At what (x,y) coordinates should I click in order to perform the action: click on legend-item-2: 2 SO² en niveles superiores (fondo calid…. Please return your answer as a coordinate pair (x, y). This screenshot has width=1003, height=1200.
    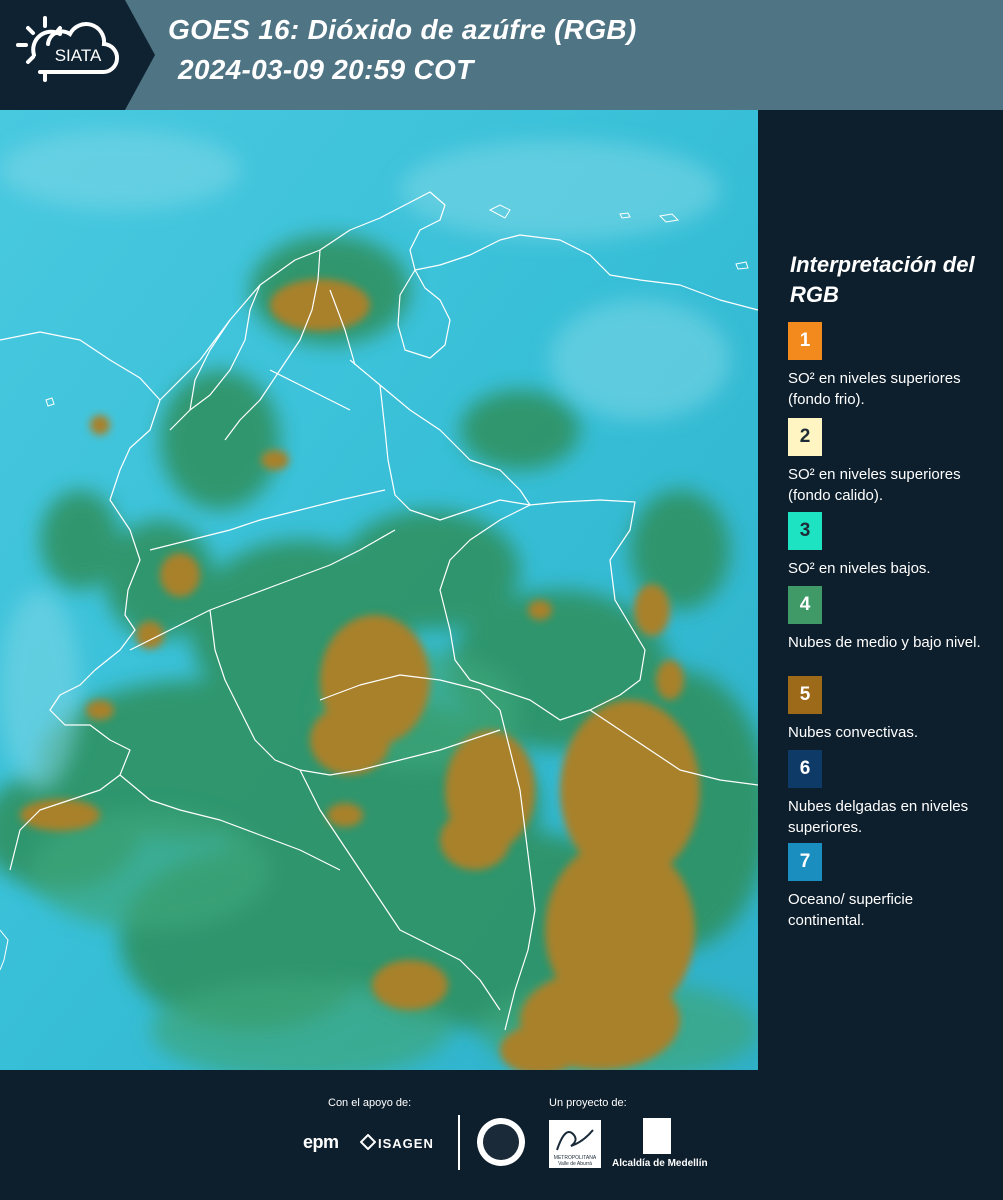
    Looking at the image, I should click on (888, 462).